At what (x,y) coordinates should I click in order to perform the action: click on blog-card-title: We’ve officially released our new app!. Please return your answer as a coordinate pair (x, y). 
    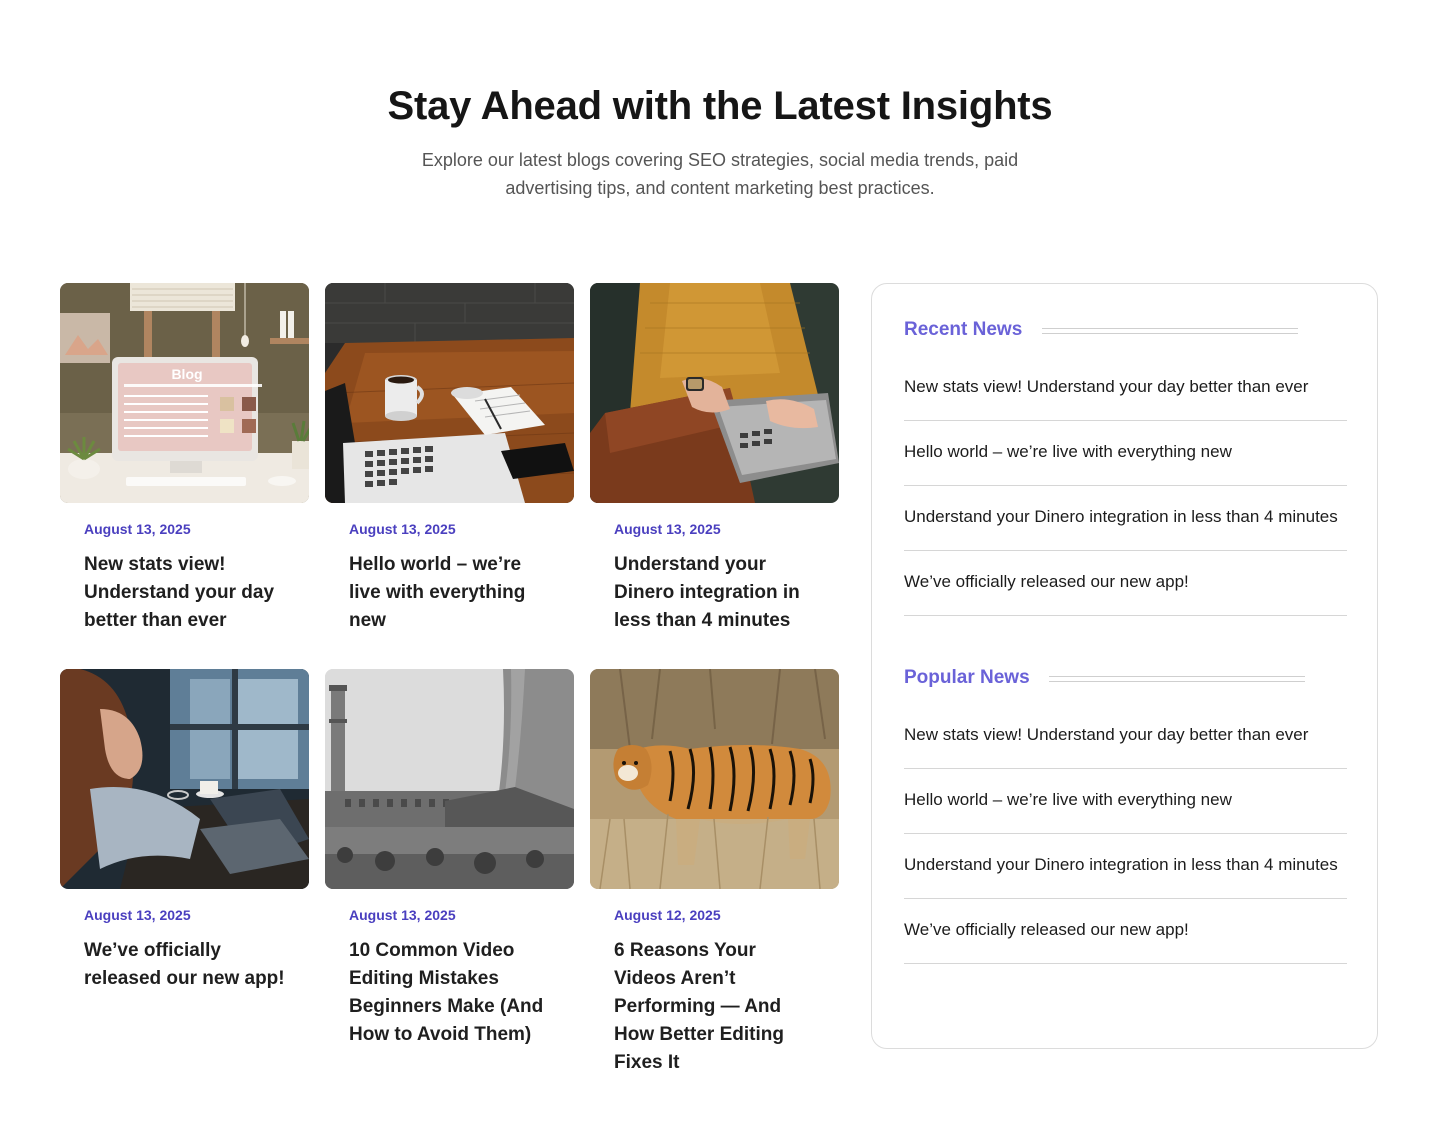
    Looking at the image, I should click on (186, 965).